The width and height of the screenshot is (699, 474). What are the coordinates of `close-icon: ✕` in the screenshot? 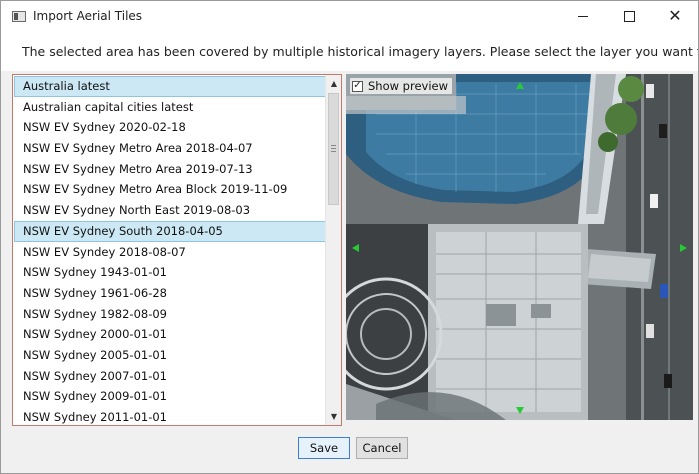 It's located at (675, 15).